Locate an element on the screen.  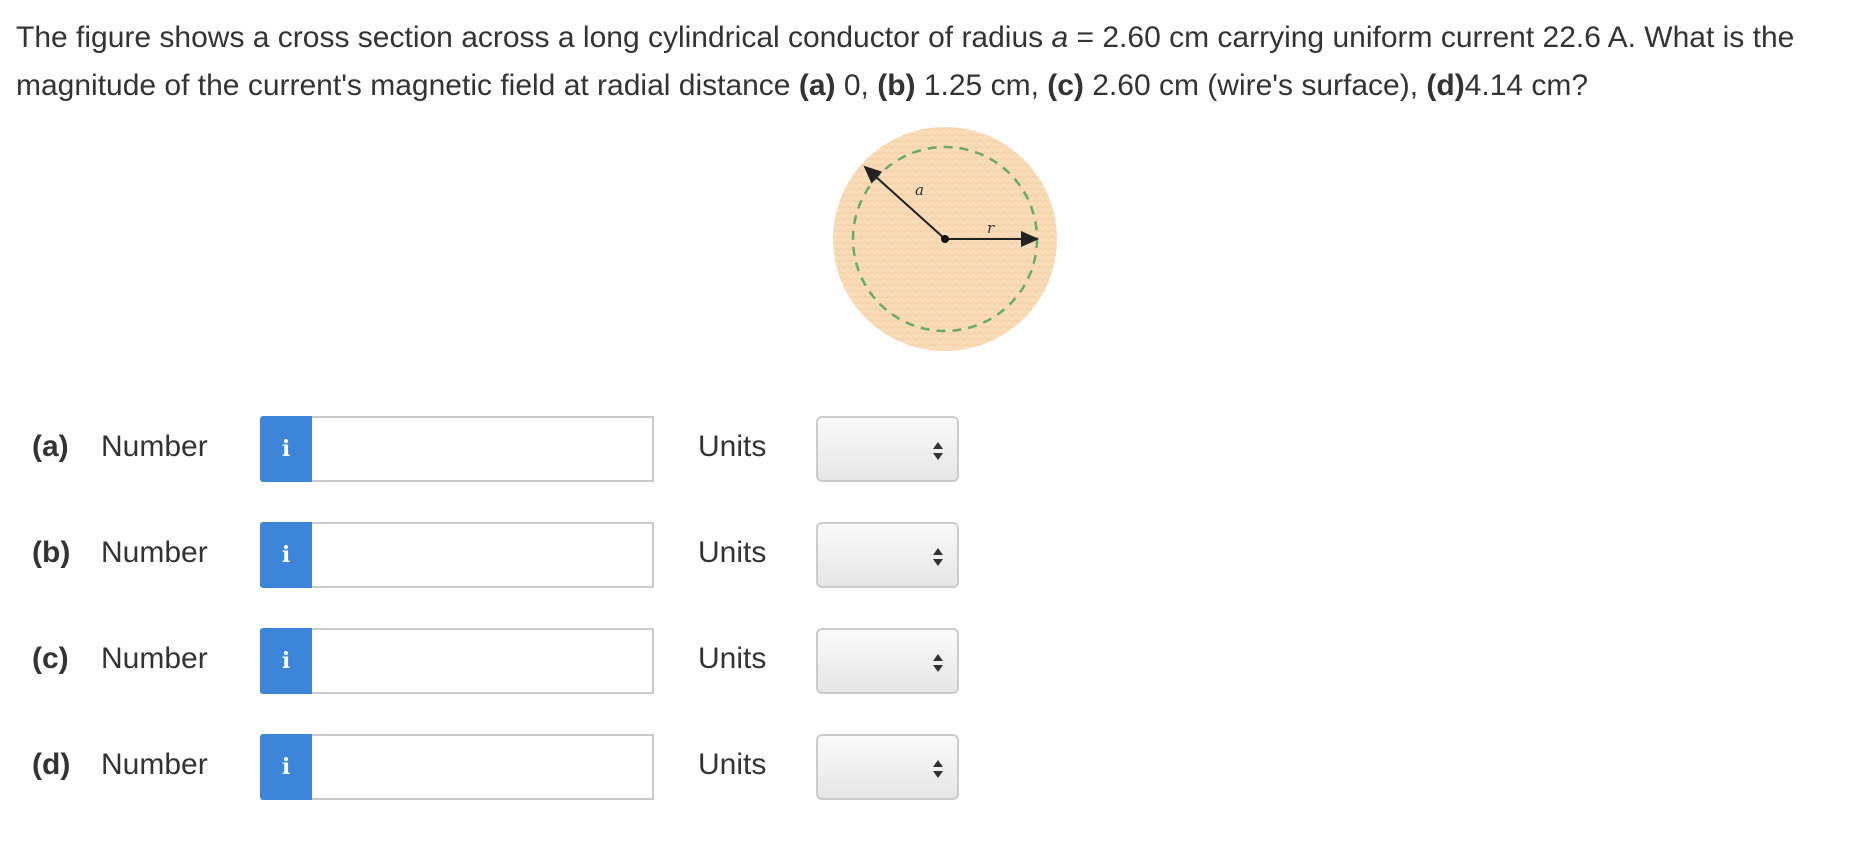
part-a-ref: (a) is located at coordinates (817, 85).